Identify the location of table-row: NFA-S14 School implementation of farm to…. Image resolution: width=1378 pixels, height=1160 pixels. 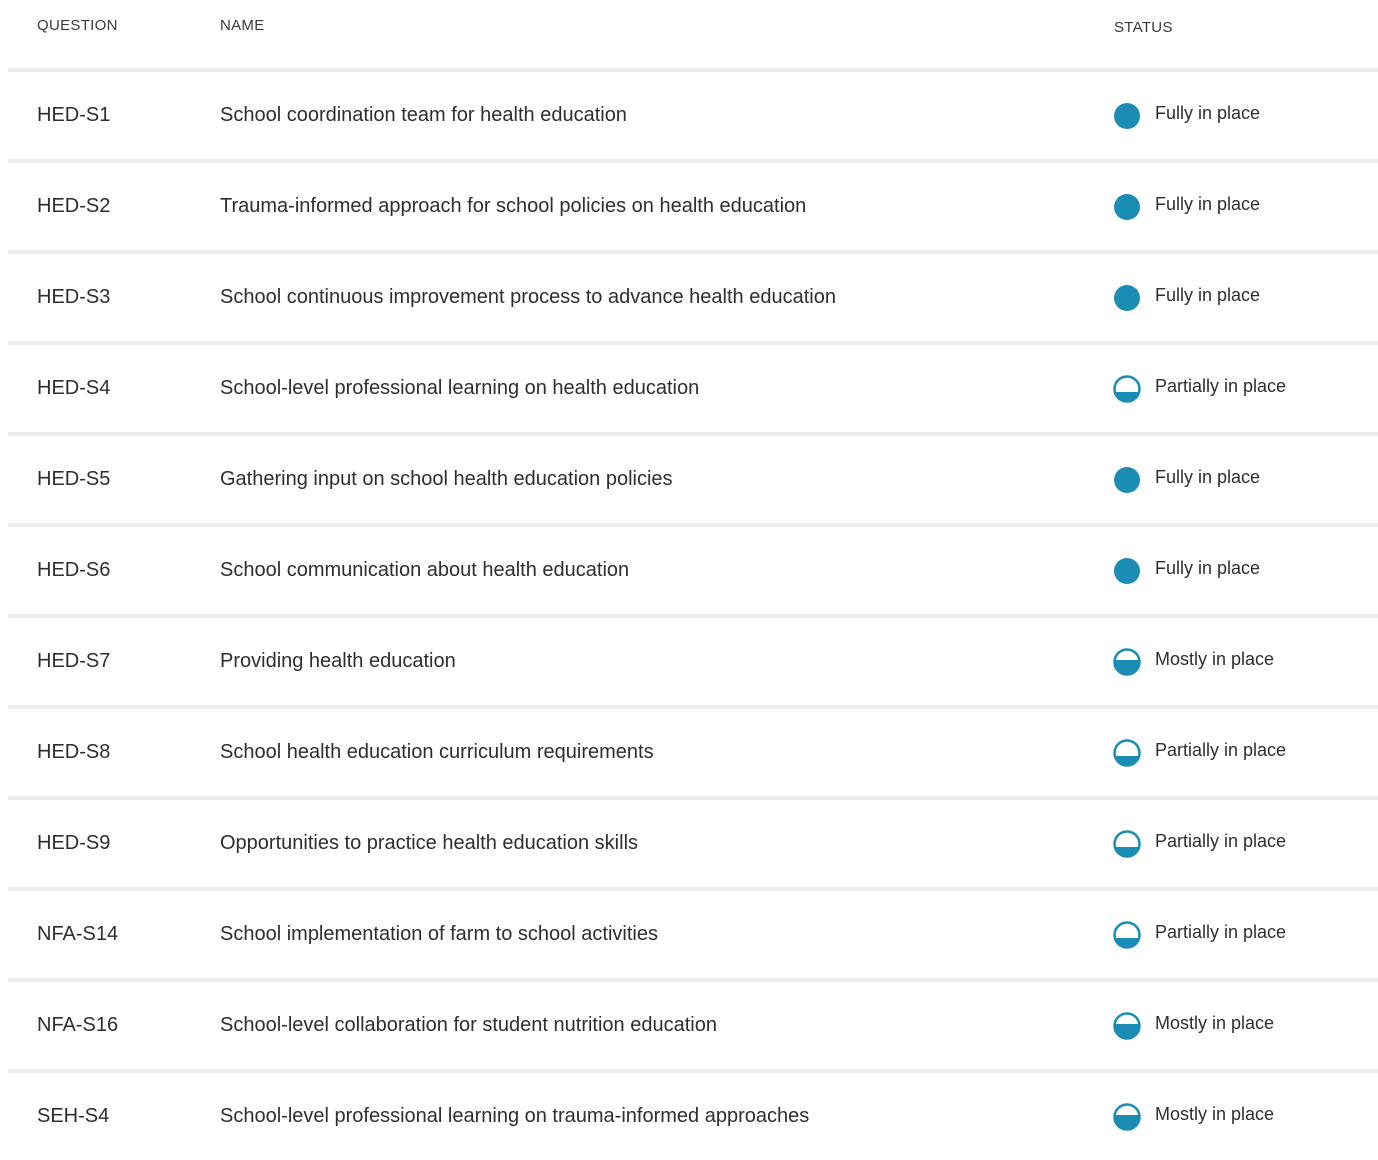
(693, 936).